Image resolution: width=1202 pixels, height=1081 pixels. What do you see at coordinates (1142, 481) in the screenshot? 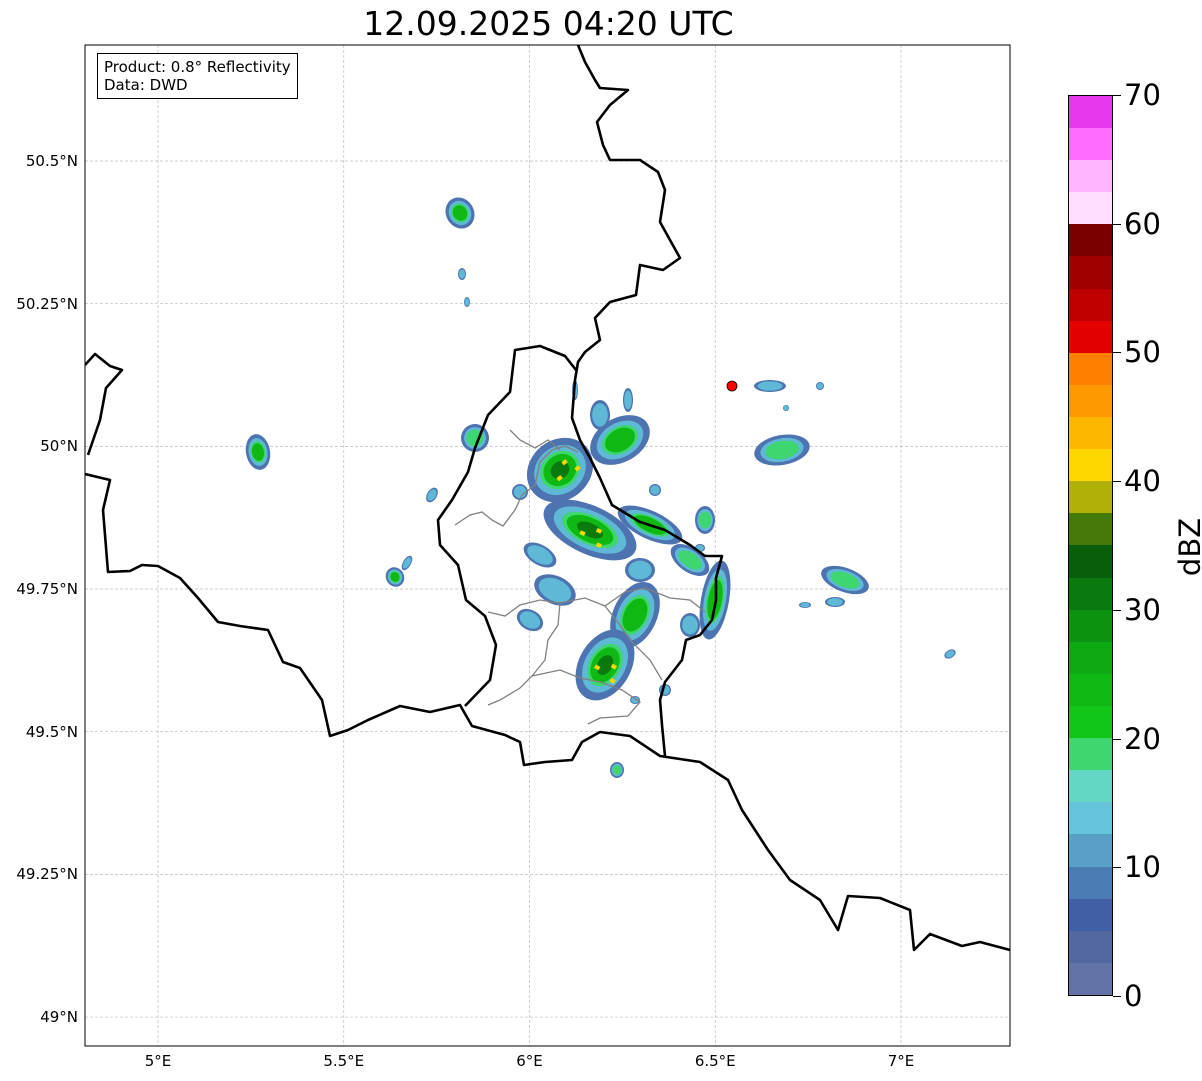
I see `colorbar-tick-label: 40` at bounding box center [1142, 481].